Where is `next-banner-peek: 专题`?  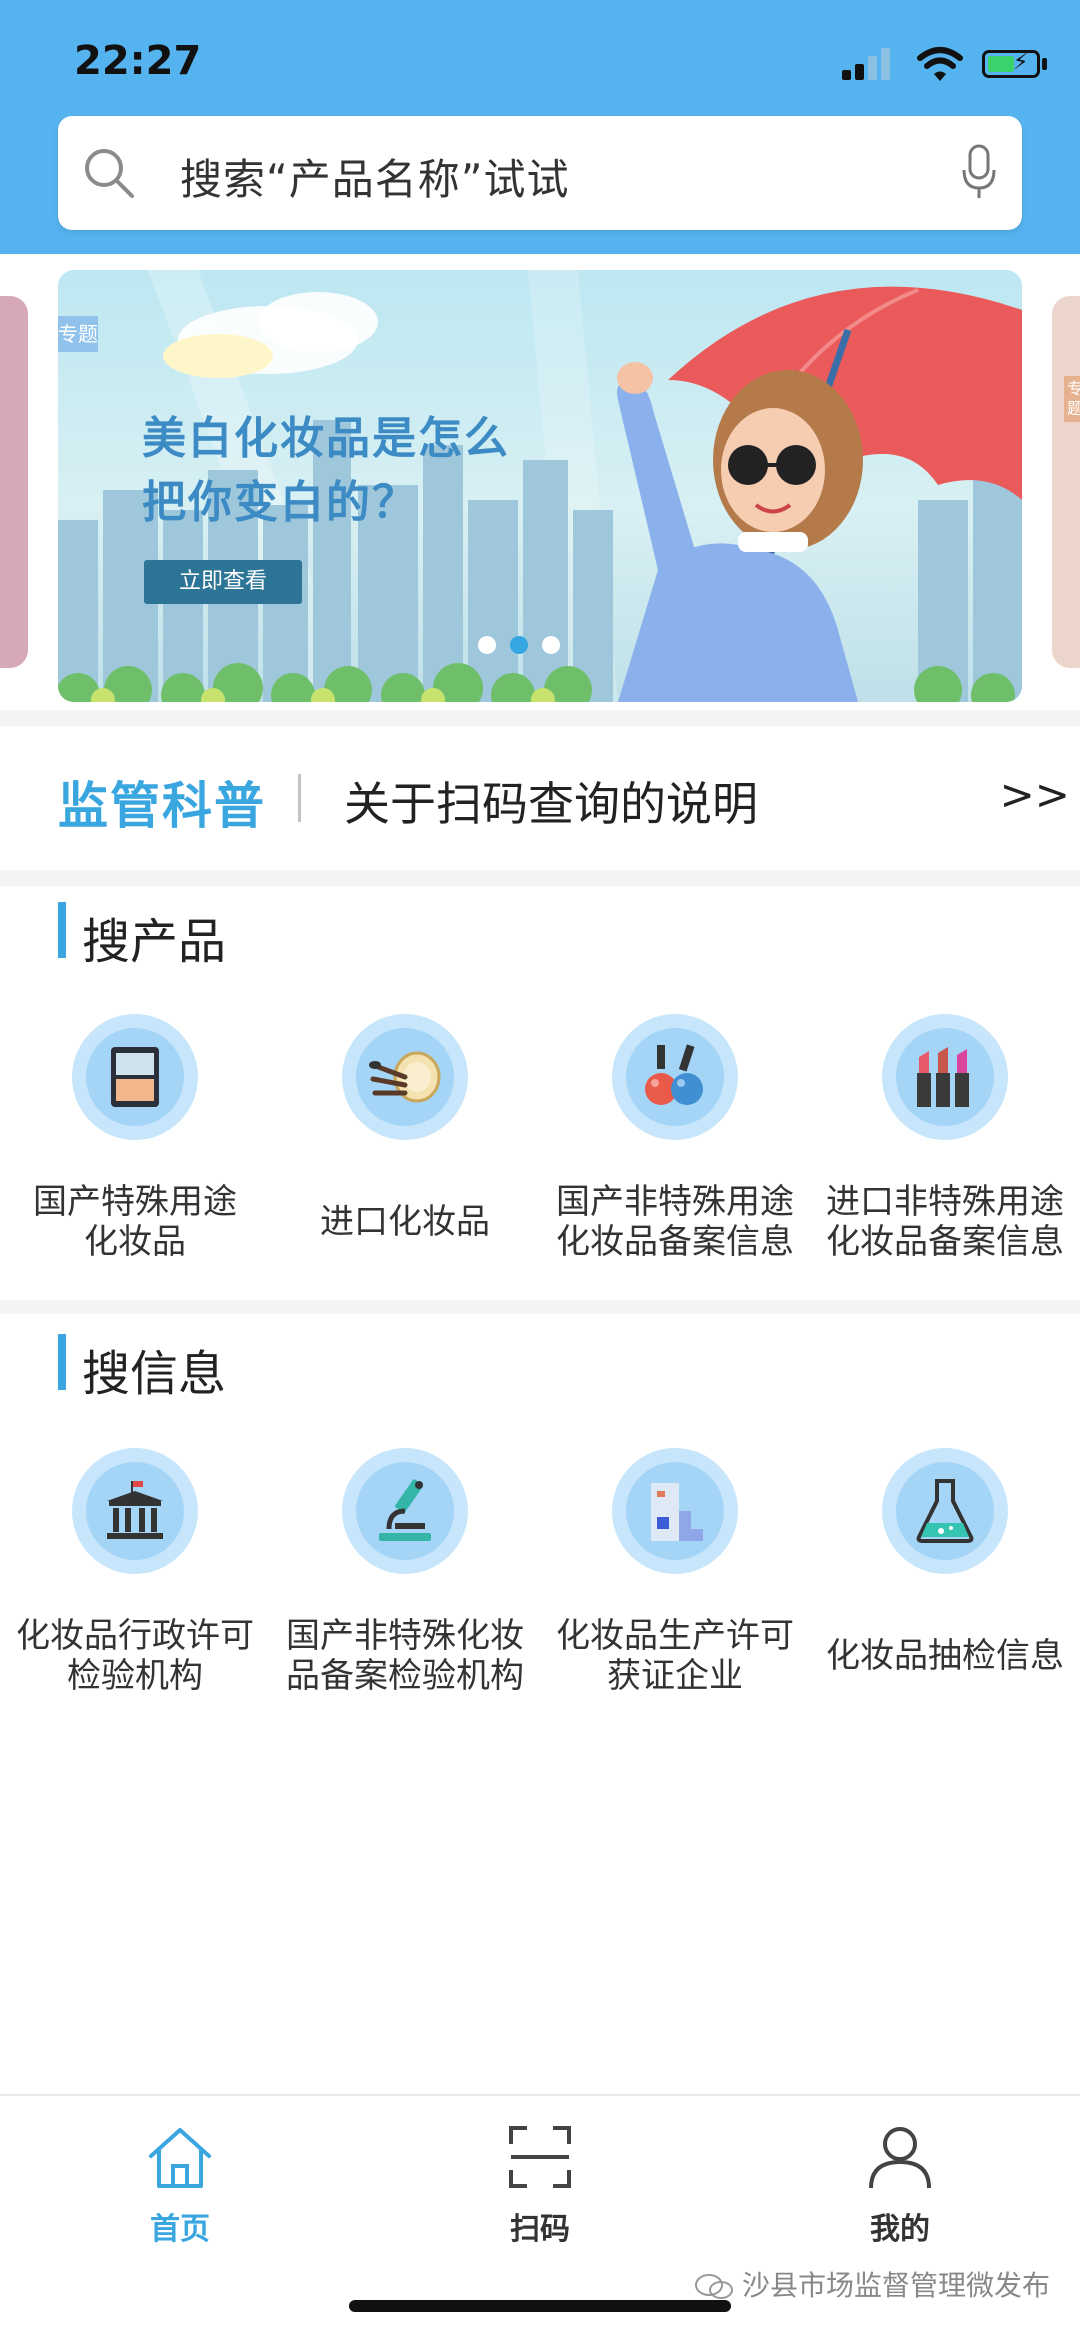 next-banner-peek: 专题 is located at coordinates (1066, 482).